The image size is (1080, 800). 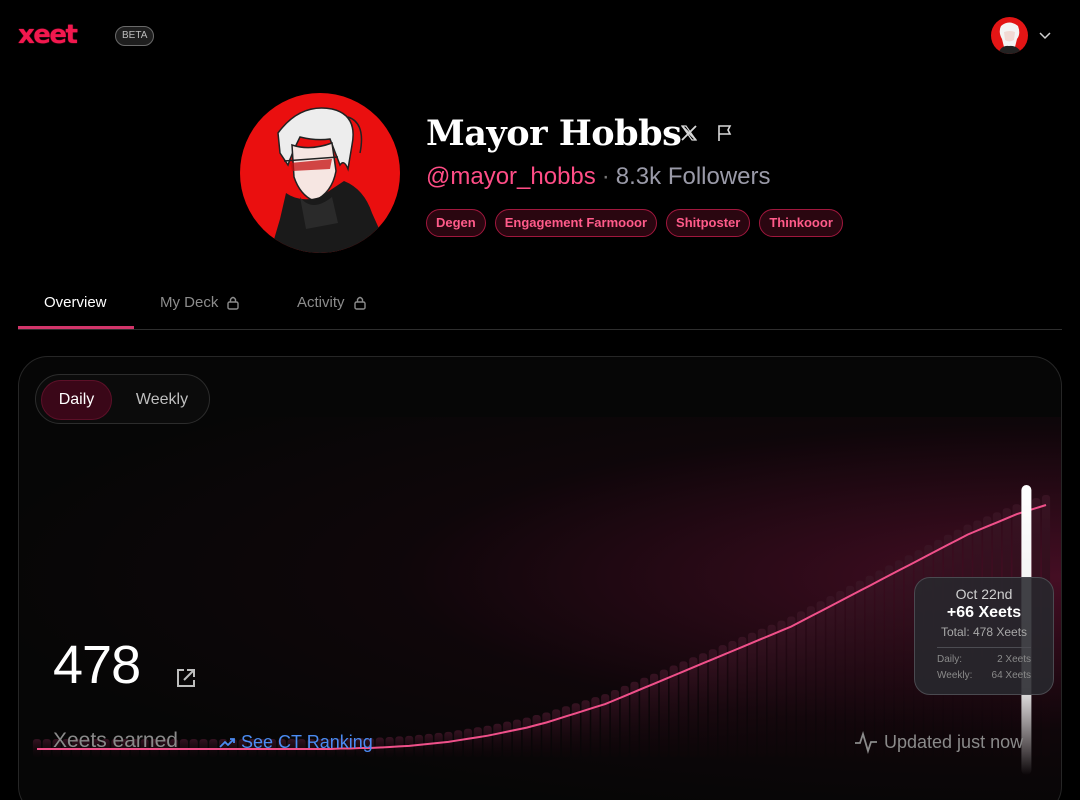 What do you see at coordinates (955, 675) in the screenshot?
I see `tooltip-weekly-label: Weekly:` at bounding box center [955, 675].